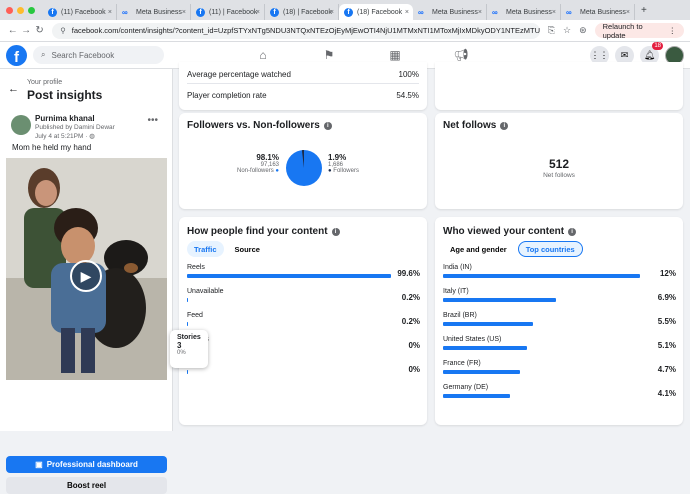  I want to click on find-bar-row: Feed 0.2%, so click(303, 322).